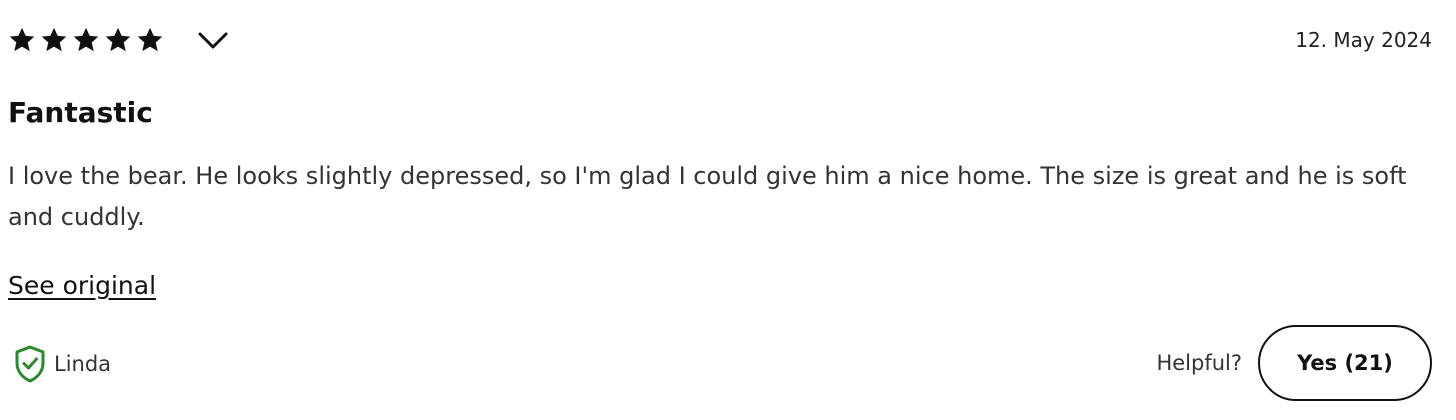 The height and width of the screenshot is (420, 1456). I want to click on star-rating, so click(88, 40).